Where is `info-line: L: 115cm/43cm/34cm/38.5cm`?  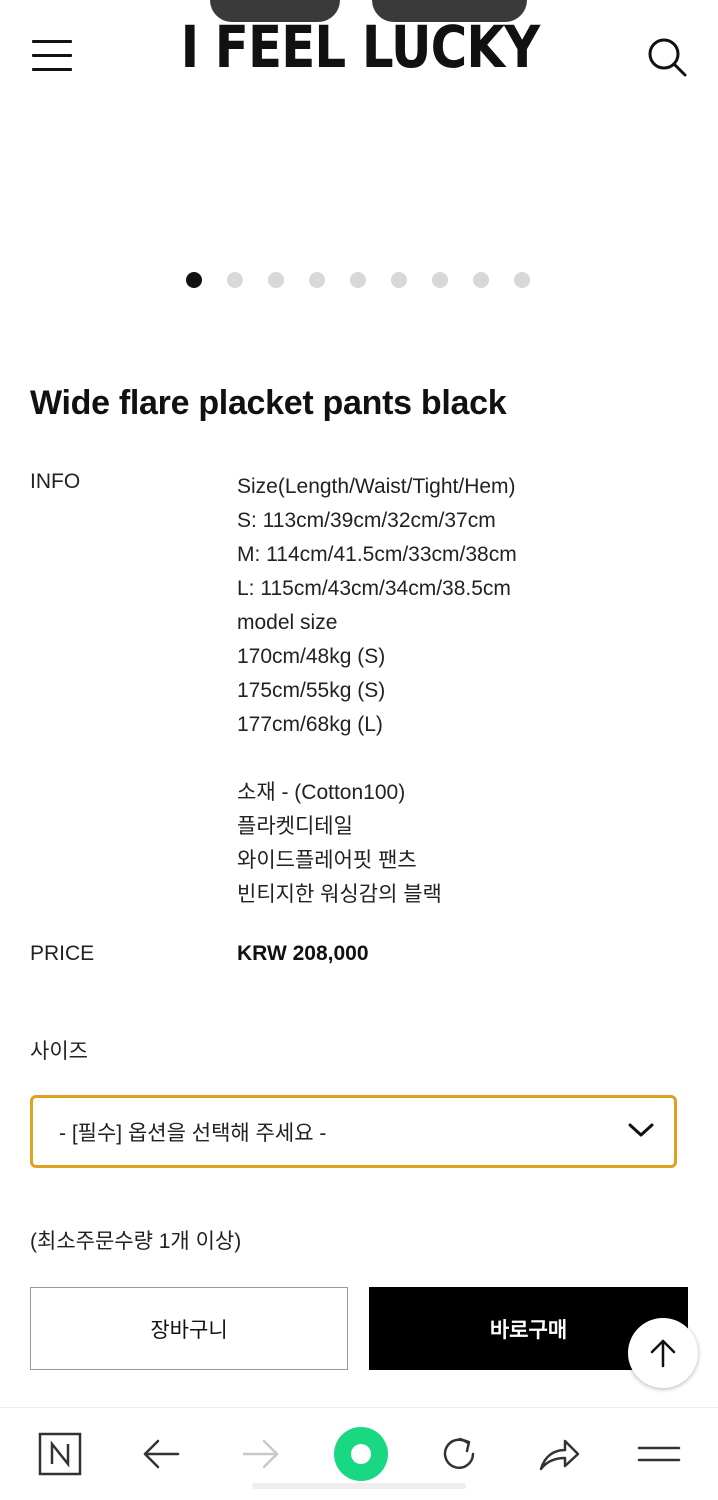
info-line: L: 115cm/43cm/34cm/38.5cm is located at coordinates (374, 588).